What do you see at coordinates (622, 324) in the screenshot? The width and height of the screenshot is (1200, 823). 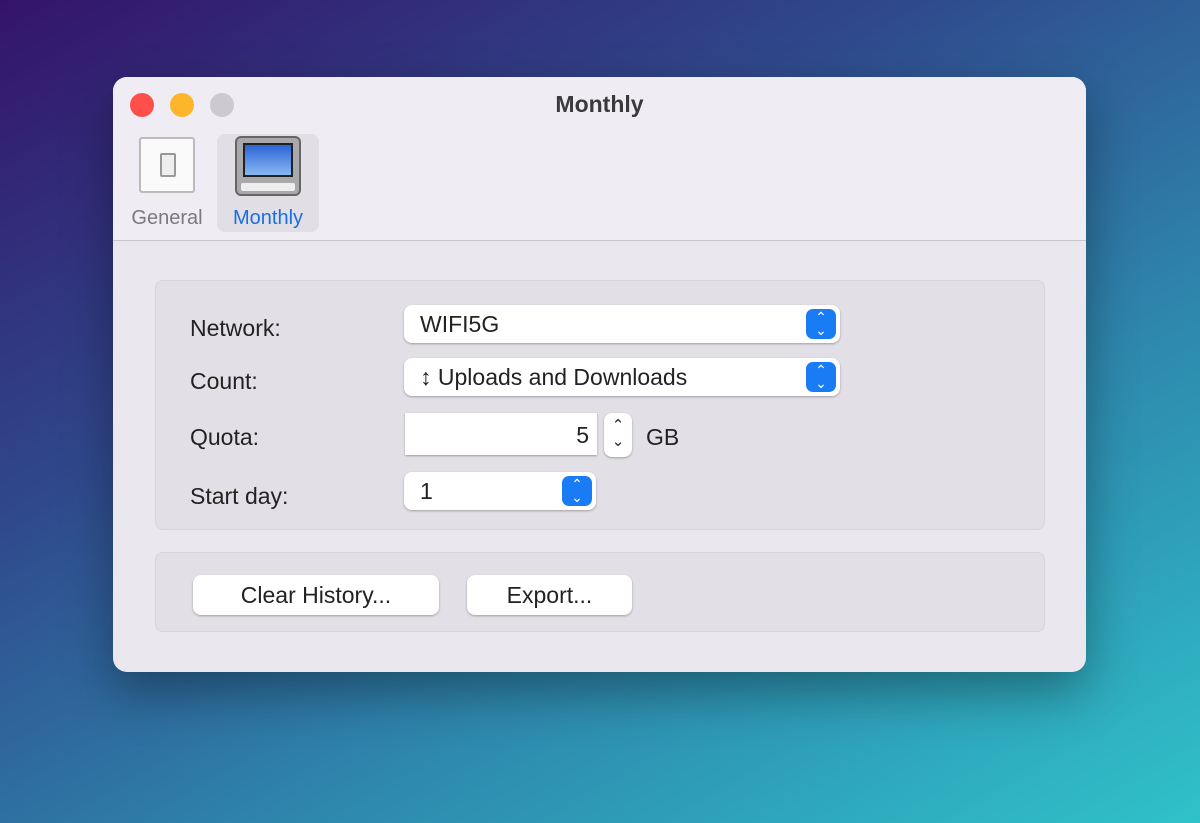 I see `network-select: WIFI5G ⌃ ⌄` at bounding box center [622, 324].